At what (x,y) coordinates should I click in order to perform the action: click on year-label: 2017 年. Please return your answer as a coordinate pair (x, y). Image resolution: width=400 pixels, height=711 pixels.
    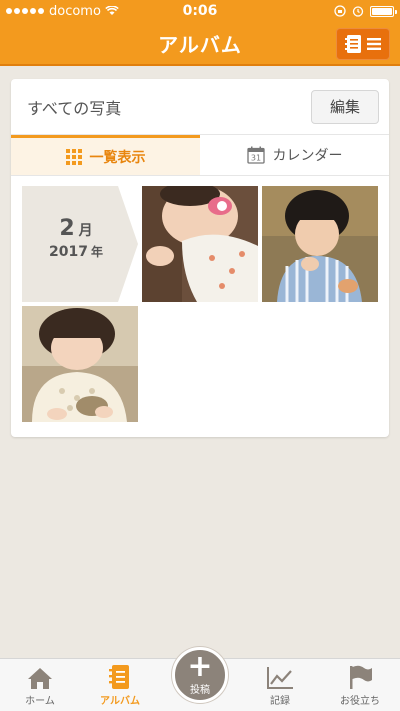
    Looking at the image, I should click on (76, 251).